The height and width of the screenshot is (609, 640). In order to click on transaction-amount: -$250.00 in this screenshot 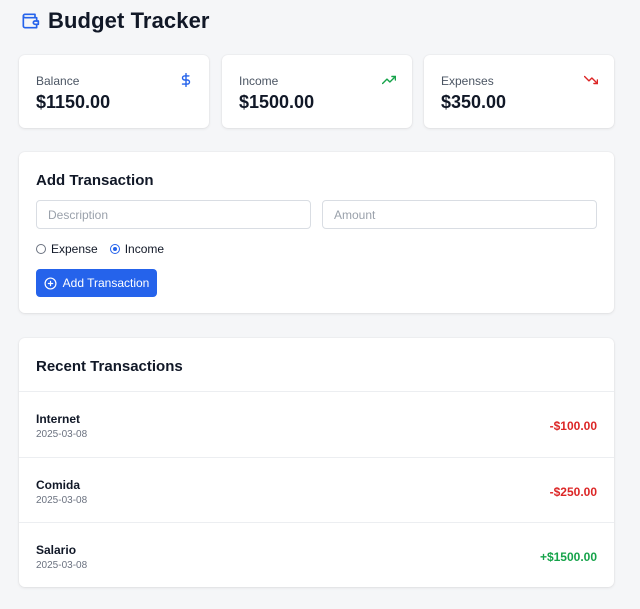, I will do `click(573, 491)`.